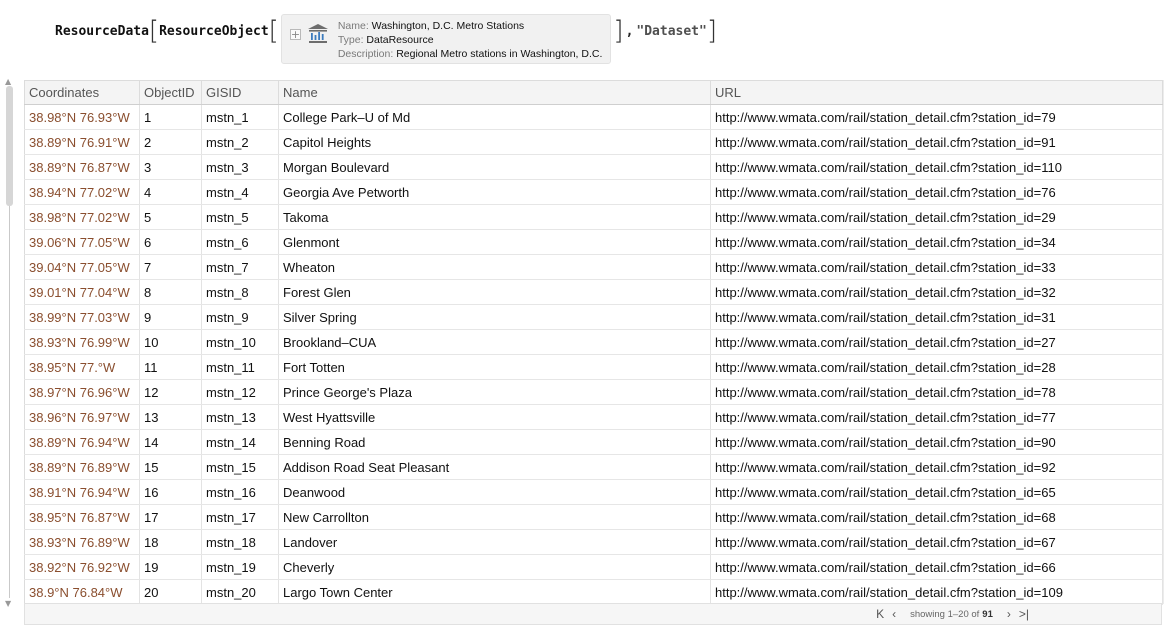 Image resolution: width=1173 pixels, height=639 pixels. Describe the element at coordinates (494, 242) in the screenshot. I see `name-cell: Glenmont` at that location.